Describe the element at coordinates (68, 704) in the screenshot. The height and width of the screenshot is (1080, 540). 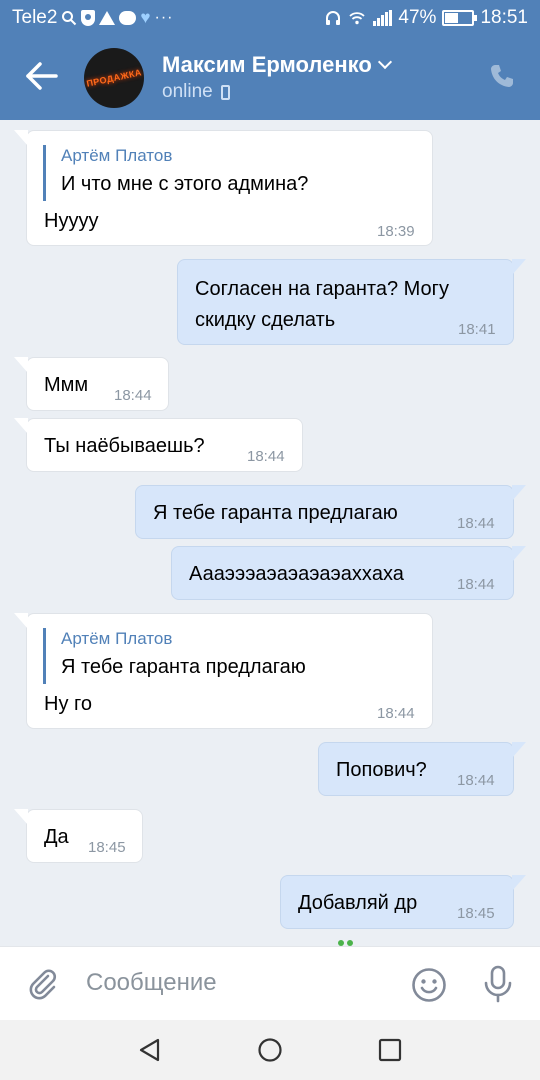
I see `message-text: Ну го` at that location.